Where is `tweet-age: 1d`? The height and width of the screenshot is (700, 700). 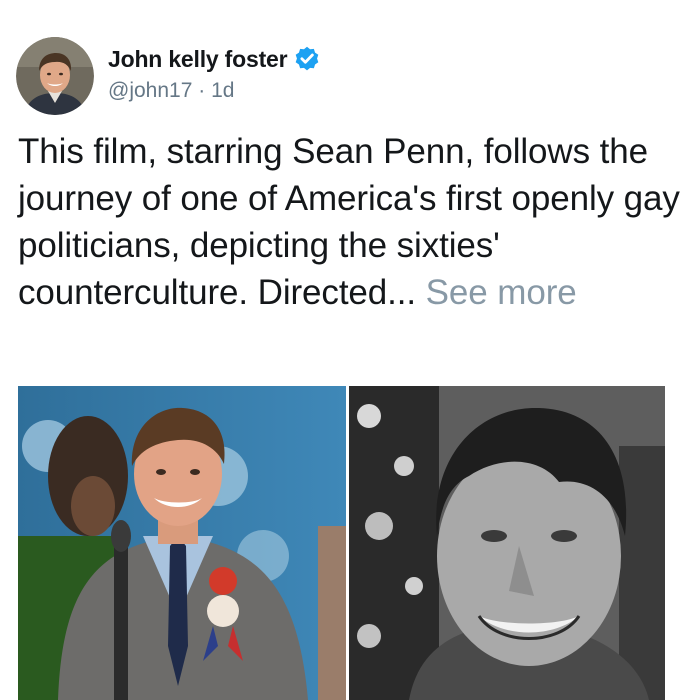 tweet-age: 1d is located at coordinates (222, 90).